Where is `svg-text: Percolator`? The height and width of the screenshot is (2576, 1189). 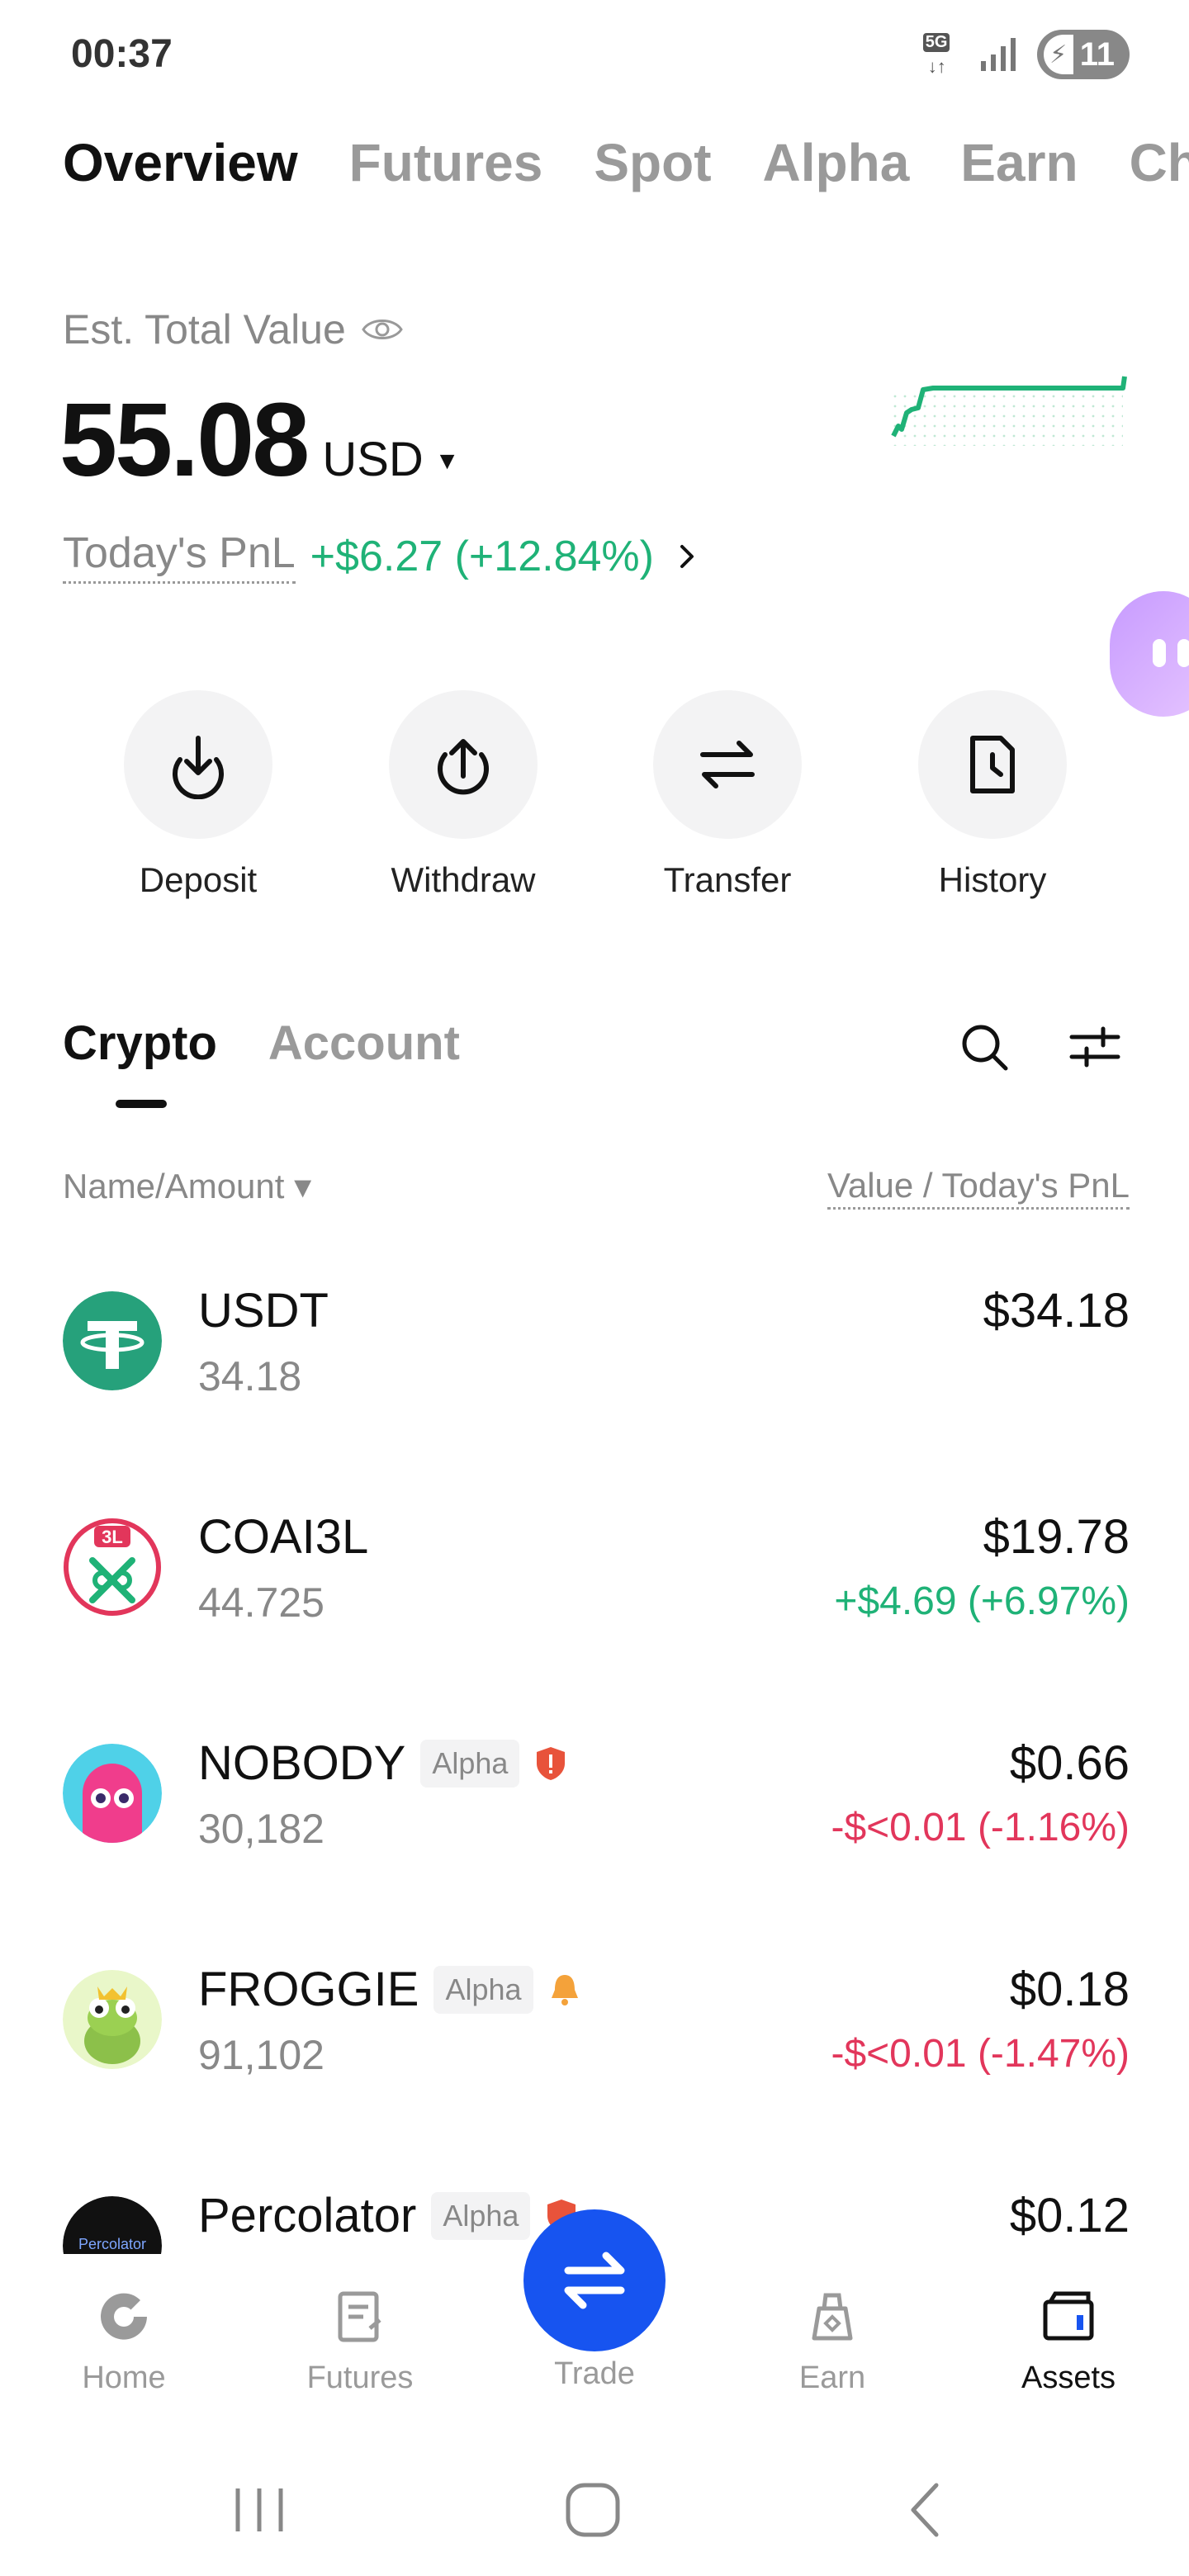 svg-text: Percolator is located at coordinates (112, 2244).